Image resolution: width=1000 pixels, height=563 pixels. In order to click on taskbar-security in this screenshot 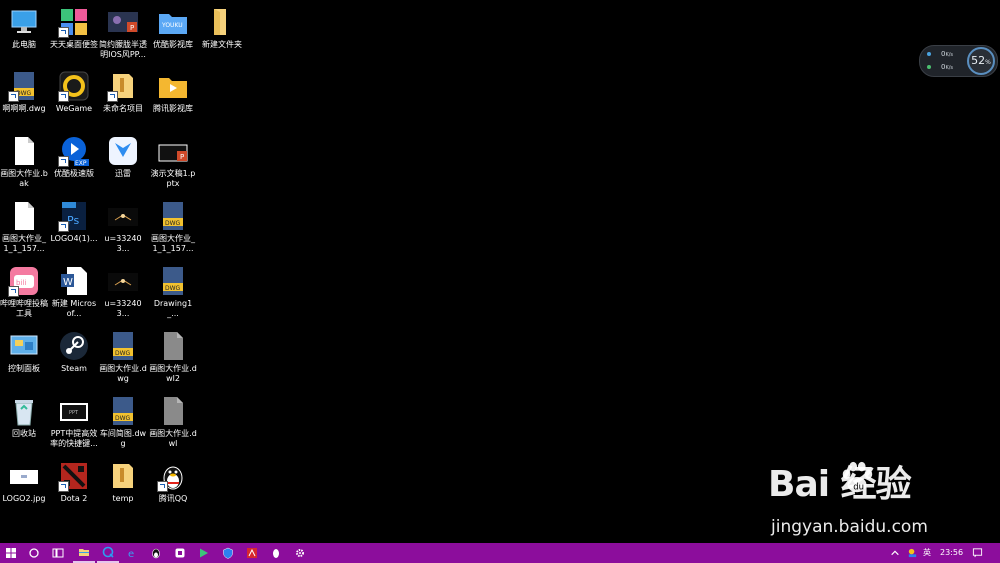, I will do `click(228, 553)`.